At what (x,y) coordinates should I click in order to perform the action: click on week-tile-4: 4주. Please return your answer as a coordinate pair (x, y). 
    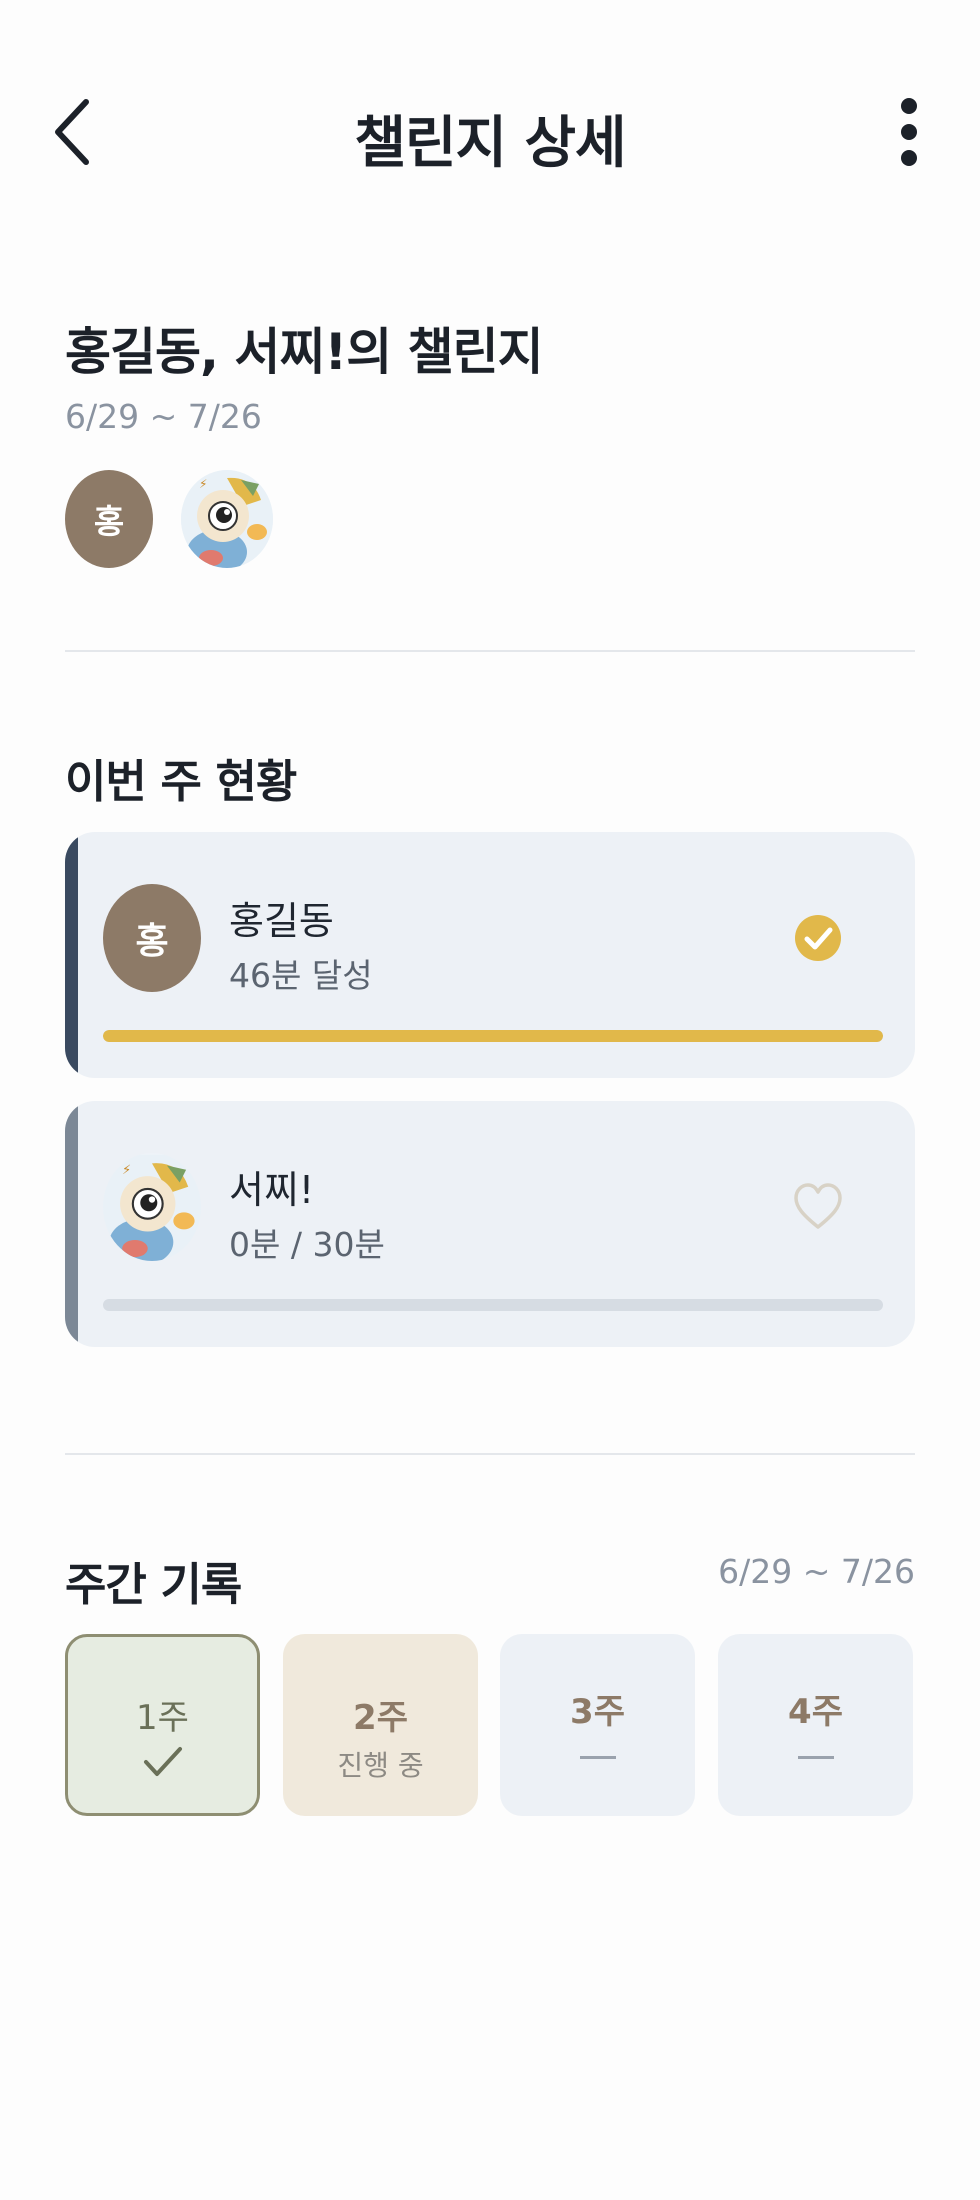
    Looking at the image, I should click on (815, 1725).